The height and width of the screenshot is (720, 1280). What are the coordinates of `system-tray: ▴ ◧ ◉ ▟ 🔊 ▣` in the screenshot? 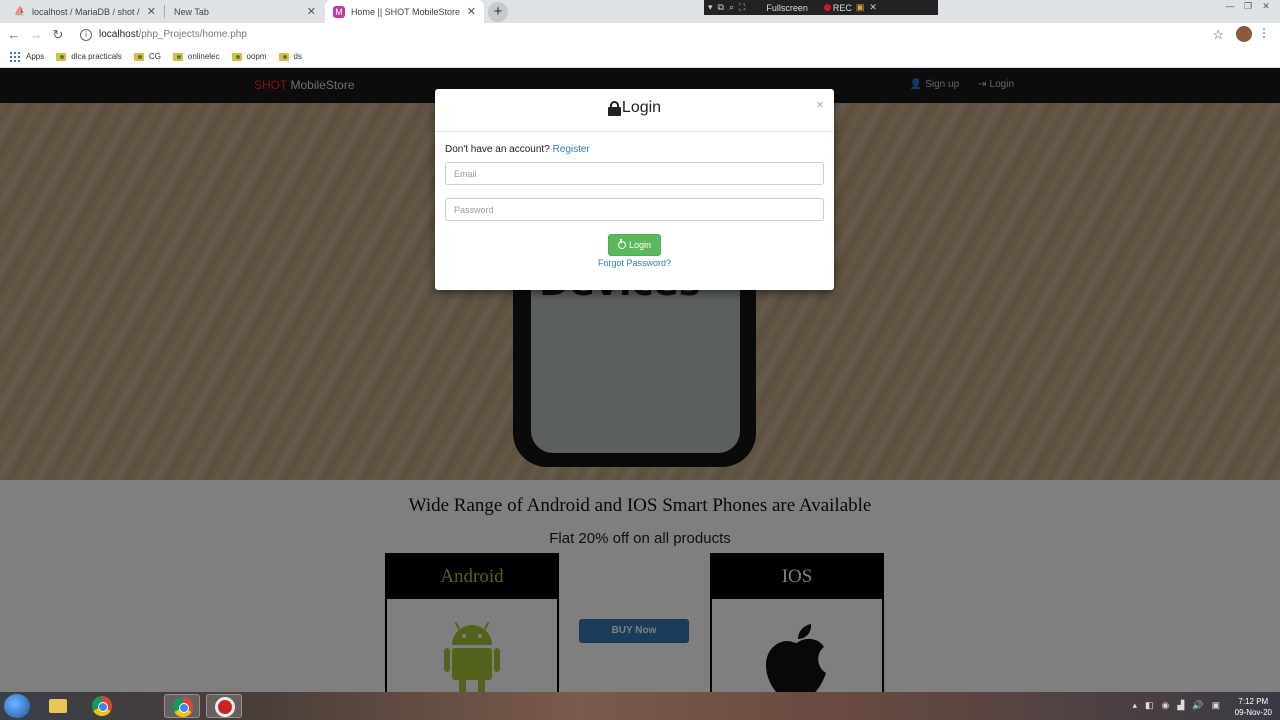 It's located at (1176, 705).